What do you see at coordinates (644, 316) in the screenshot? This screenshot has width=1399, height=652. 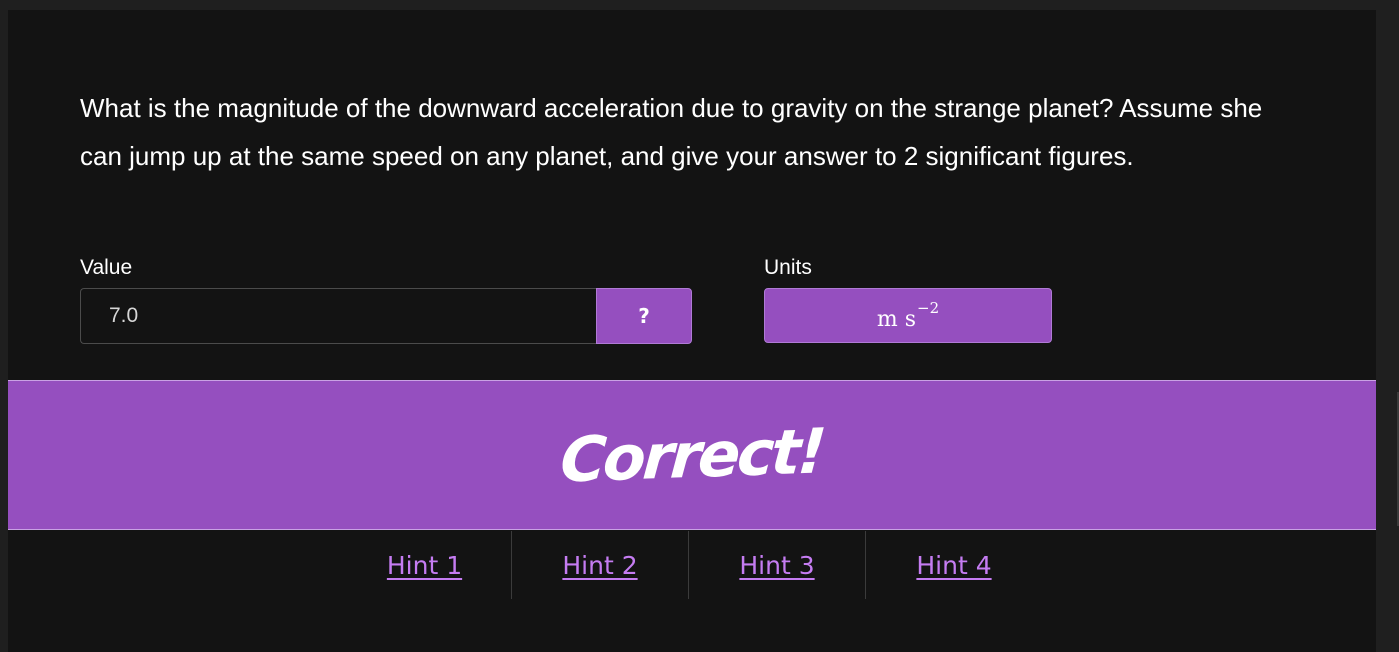 I see `help-button: ?` at bounding box center [644, 316].